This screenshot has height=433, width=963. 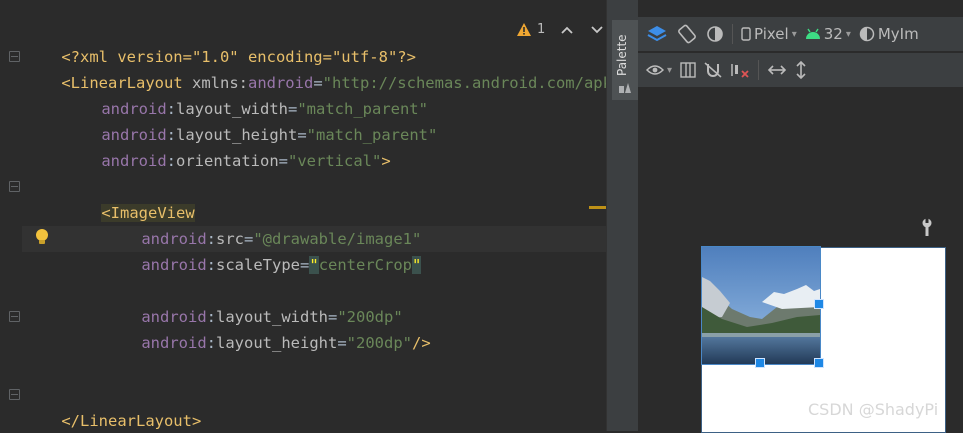 What do you see at coordinates (597, 29) in the screenshot?
I see `chevron-down-icon` at bounding box center [597, 29].